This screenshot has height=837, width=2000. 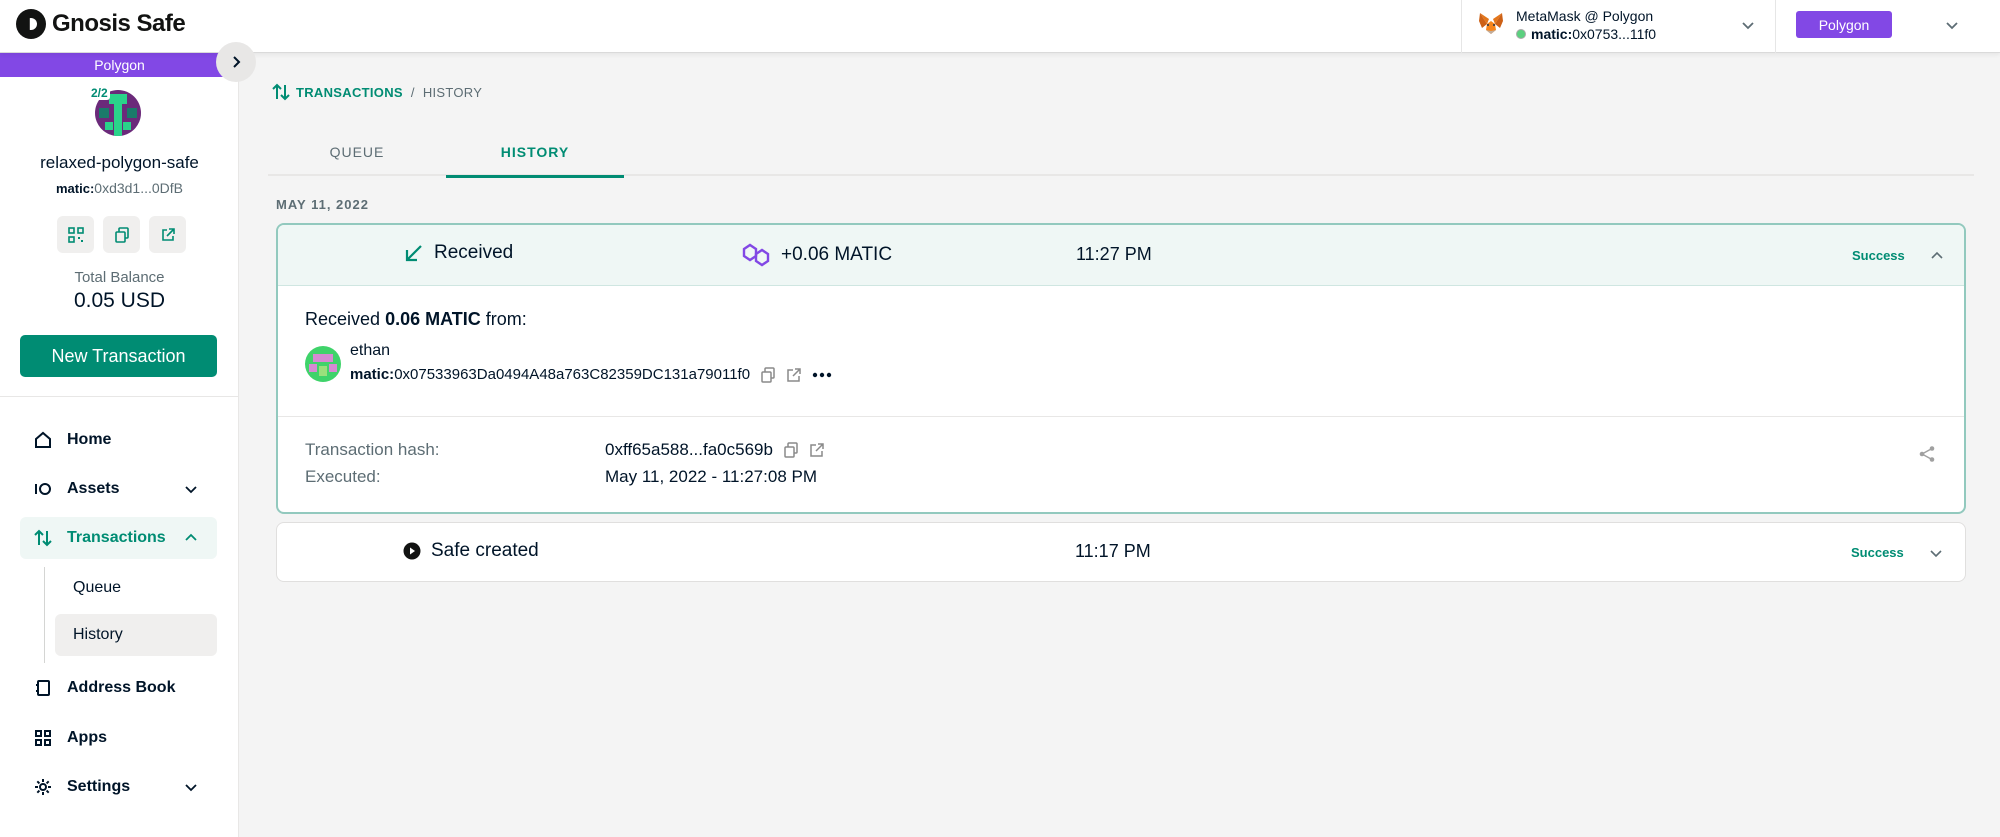 What do you see at coordinates (44, 615) in the screenshot?
I see `submenu-guide-line` at bounding box center [44, 615].